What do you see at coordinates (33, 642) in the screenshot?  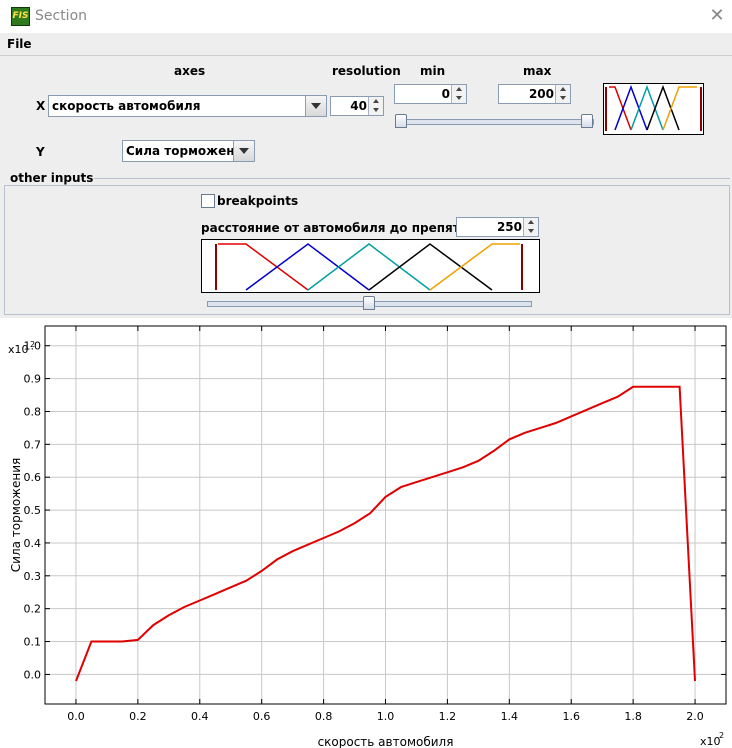 I see `y-tick-label: 0.1` at bounding box center [33, 642].